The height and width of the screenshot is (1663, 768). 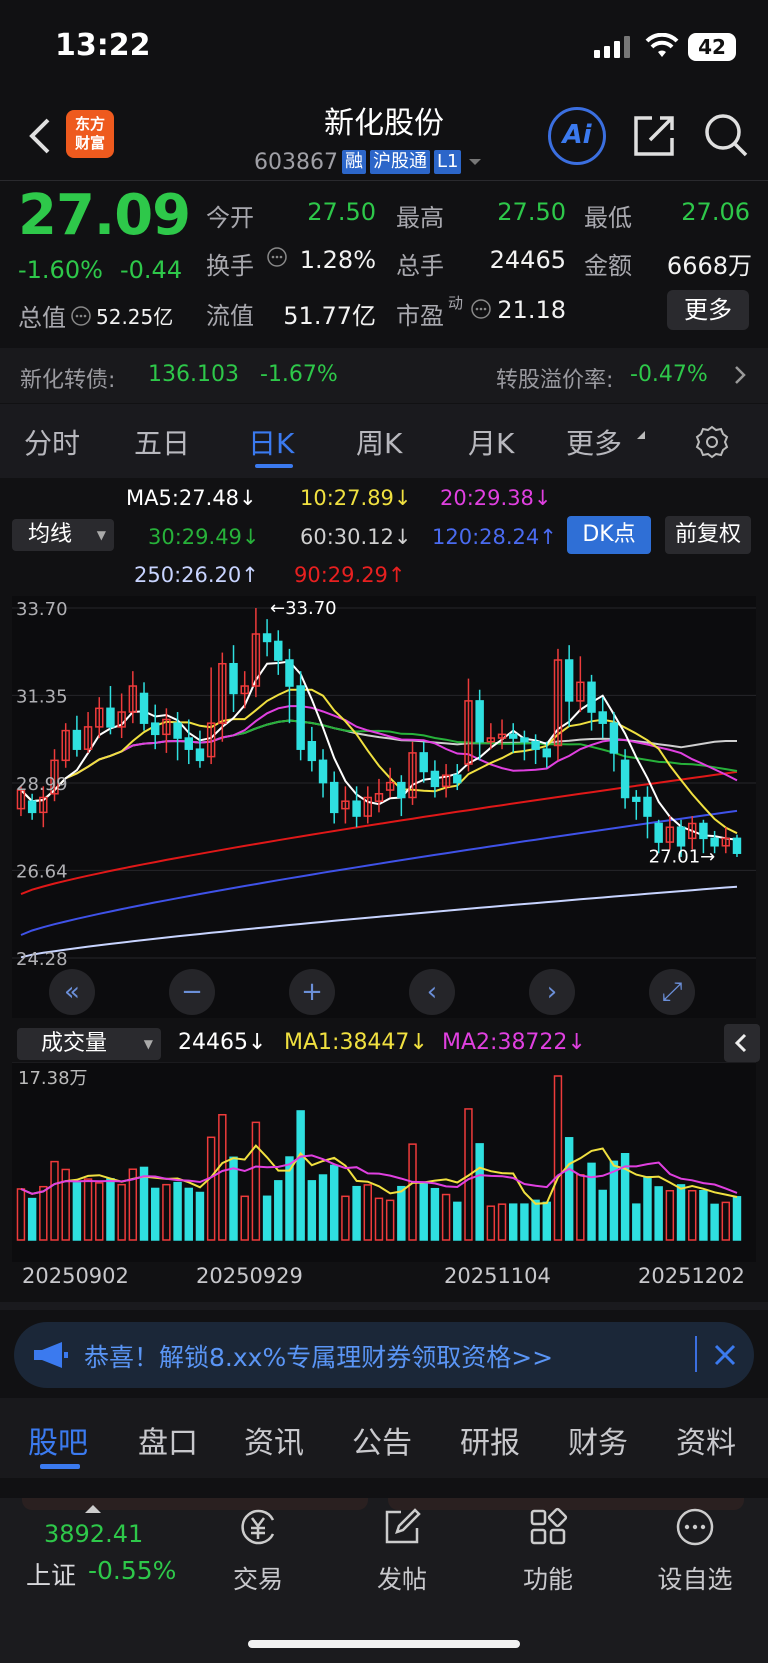 What do you see at coordinates (93, 1534) in the screenshot?
I see `index-value: 3892.41` at bounding box center [93, 1534].